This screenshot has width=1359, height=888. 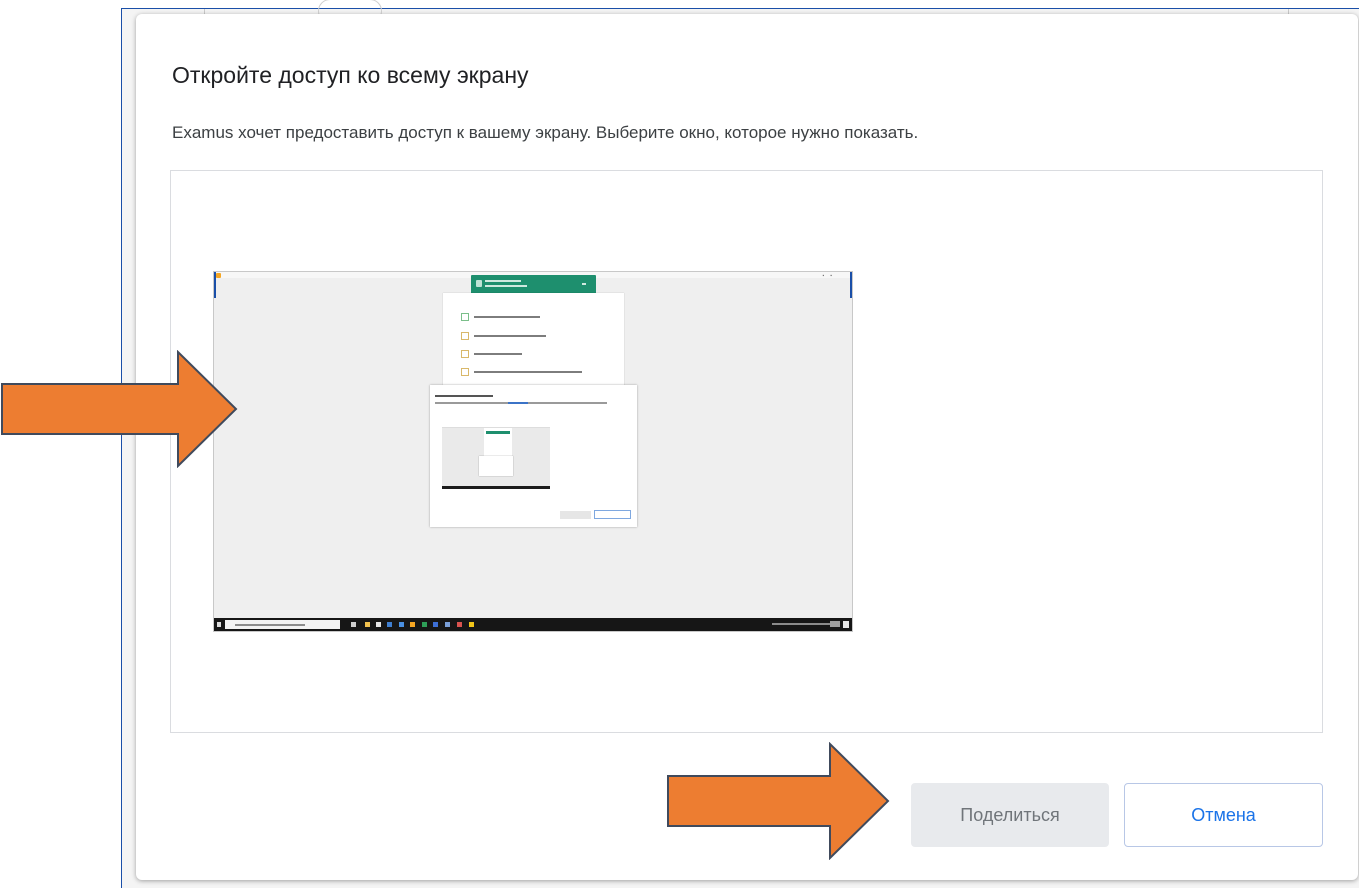 I want to click on thumb-app-icon, so click(x=218, y=275).